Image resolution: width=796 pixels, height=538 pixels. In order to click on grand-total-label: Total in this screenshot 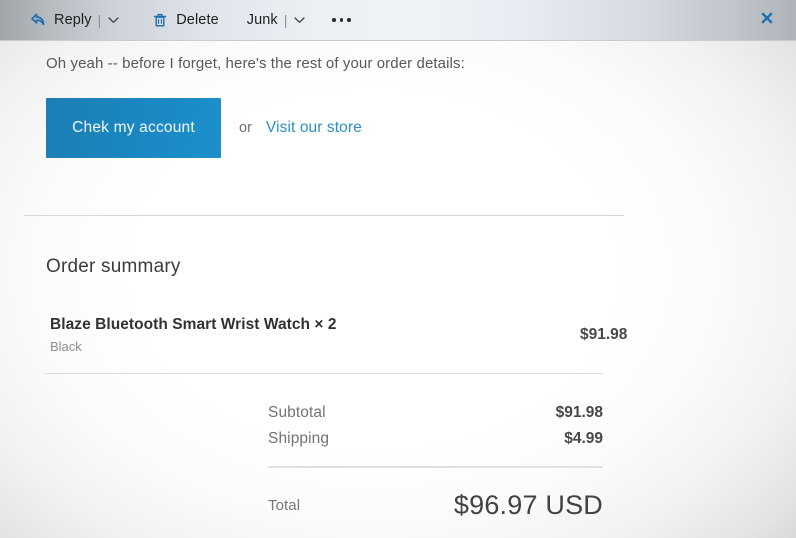, I will do `click(284, 505)`.